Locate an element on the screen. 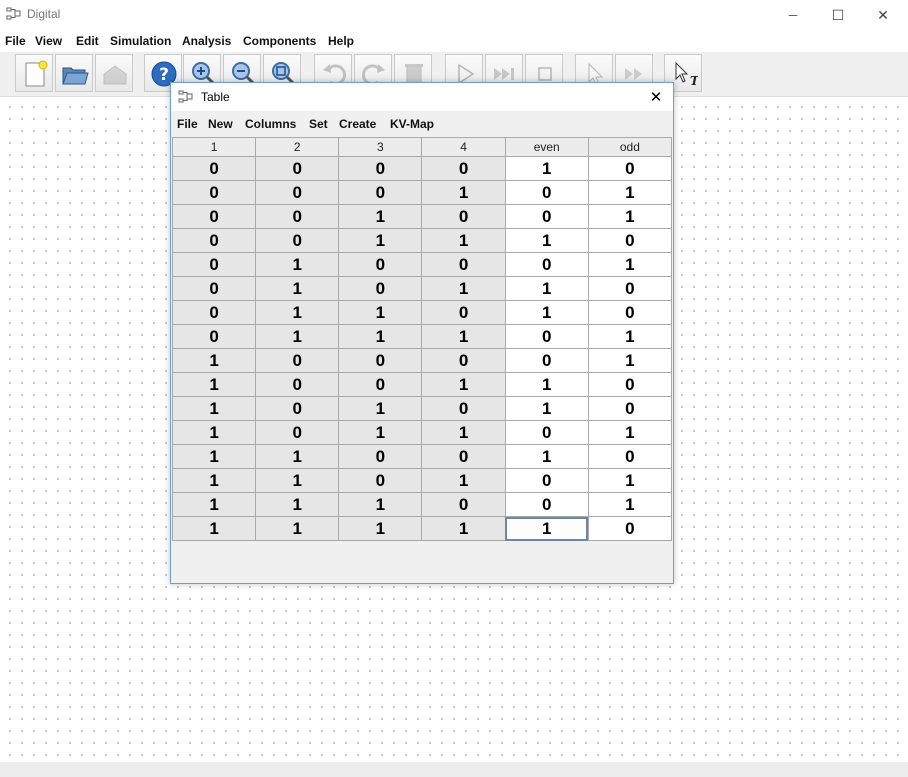 The height and width of the screenshot is (777, 908). menu-file: File is located at coordinates (15, 41).